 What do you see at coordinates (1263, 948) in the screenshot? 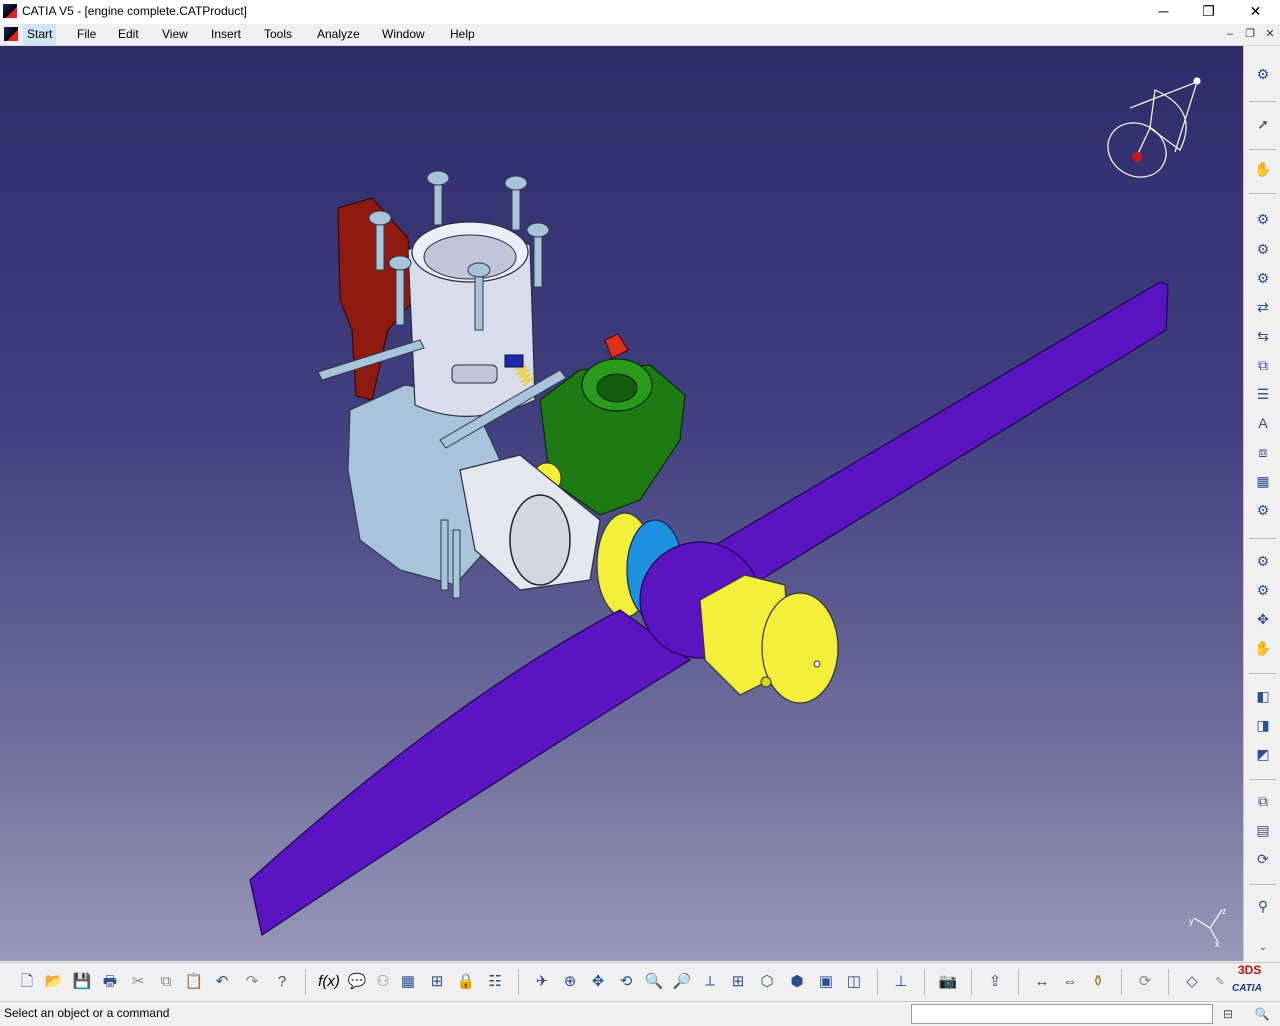
I see `toolbar-overflow-chevron-icon: ⌄` at bounding box center [1263, 948].